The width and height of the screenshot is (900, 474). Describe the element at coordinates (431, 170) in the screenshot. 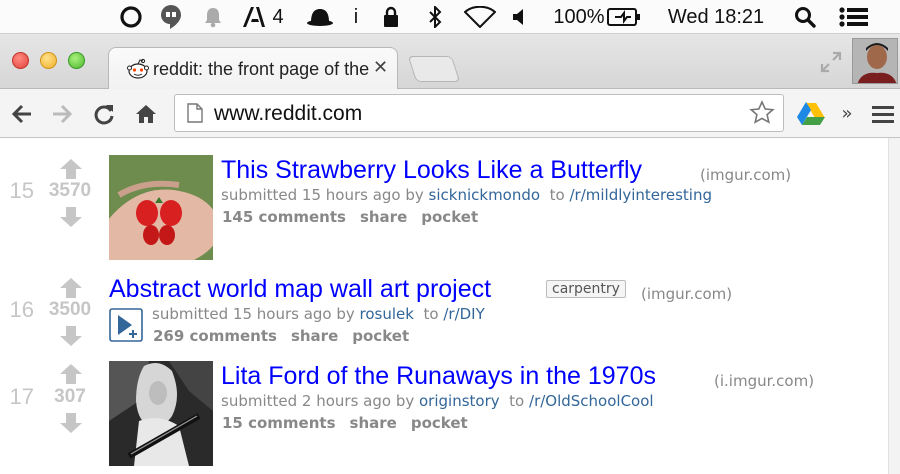

I see `post-title-link: This Strawberry Looks Like a Butterfly` at that location.